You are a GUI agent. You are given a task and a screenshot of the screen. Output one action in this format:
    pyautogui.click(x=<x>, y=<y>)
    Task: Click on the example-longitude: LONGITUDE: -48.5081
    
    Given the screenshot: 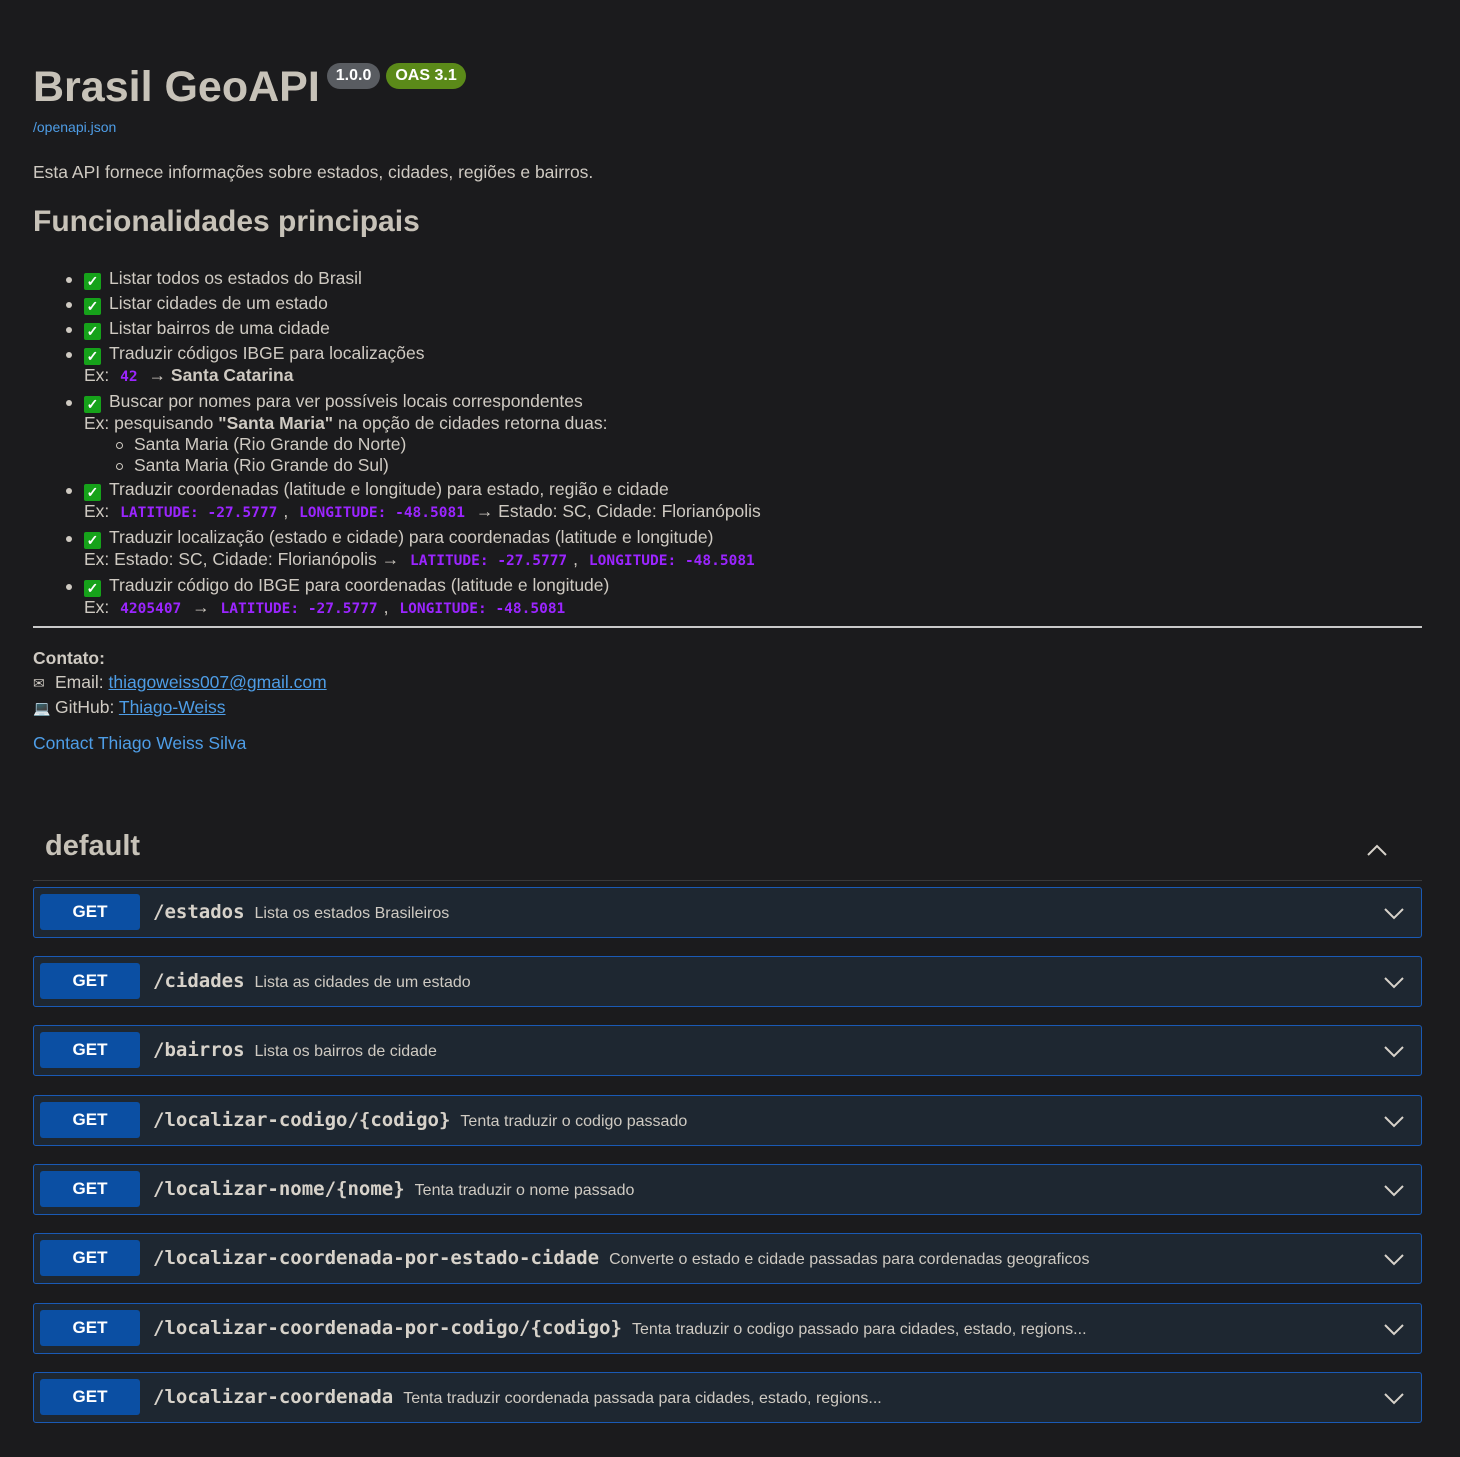 What is the action you would take?
    pyautogui.click(x=482, y=609)
    